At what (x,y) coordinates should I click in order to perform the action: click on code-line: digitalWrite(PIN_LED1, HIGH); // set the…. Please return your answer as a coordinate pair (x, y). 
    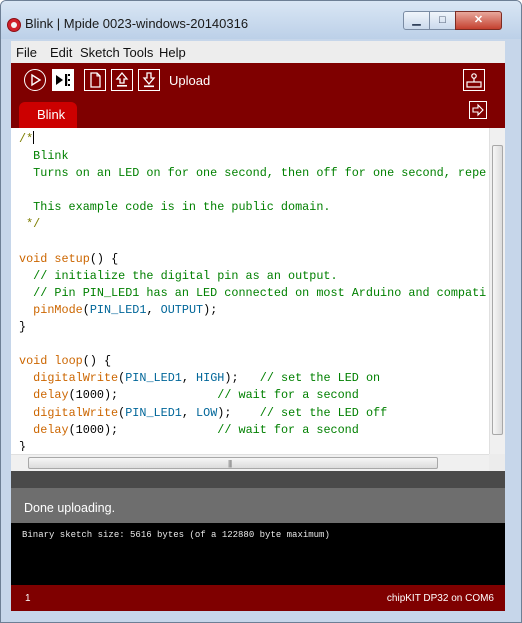
    Looking at the image, I should click on (253, 378).